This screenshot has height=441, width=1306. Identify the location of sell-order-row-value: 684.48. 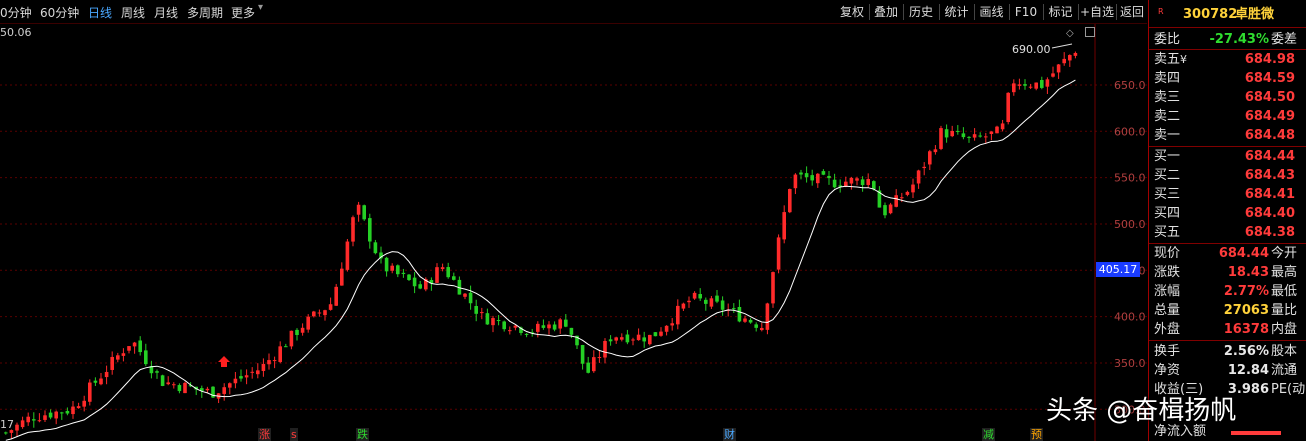
(1269, 135).